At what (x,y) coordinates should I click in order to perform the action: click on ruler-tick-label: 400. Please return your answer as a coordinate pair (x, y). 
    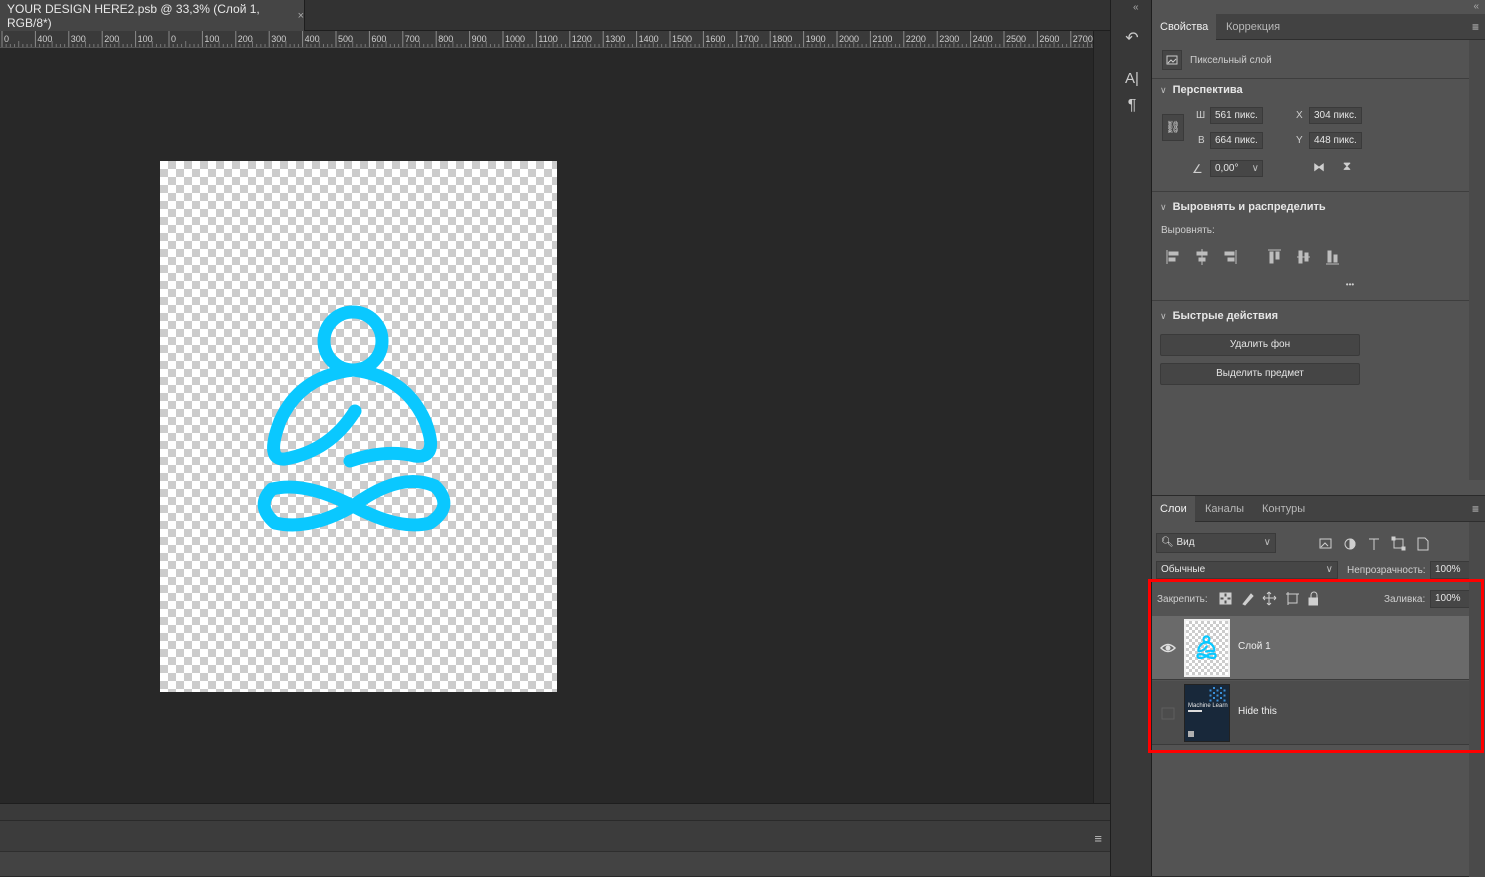
    Looking at the image, I should click on (312, 39).